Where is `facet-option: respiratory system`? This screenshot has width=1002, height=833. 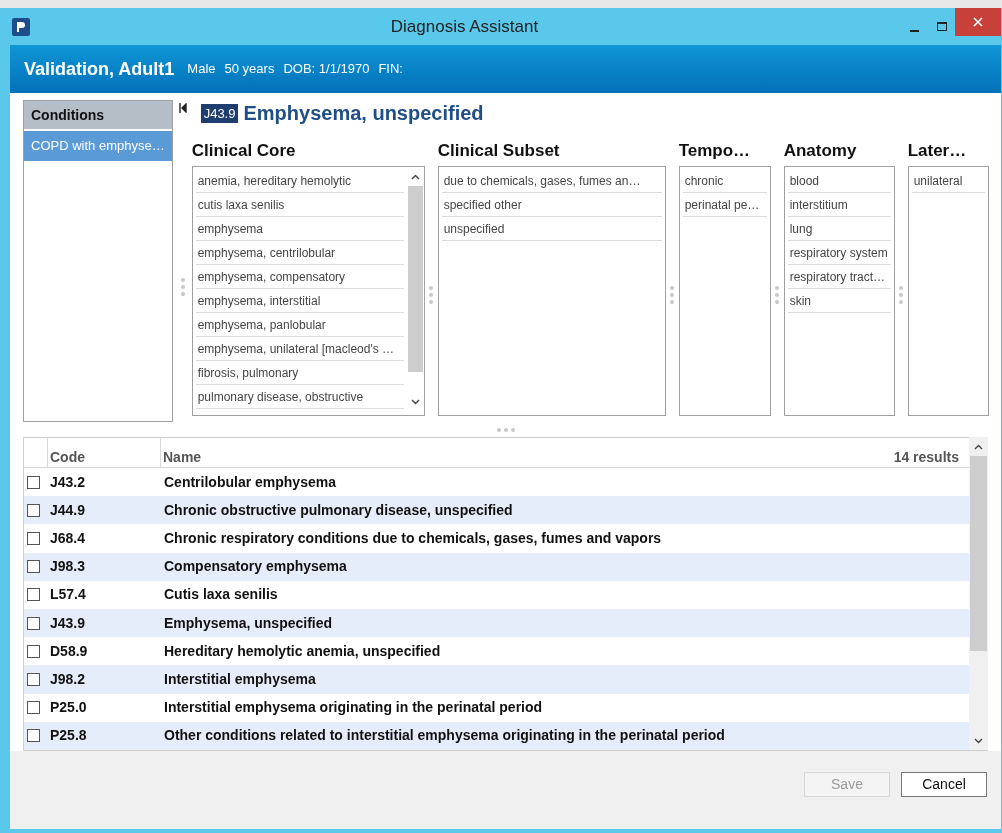
facet-option: respiratory system is located at coordinates (839, 253).